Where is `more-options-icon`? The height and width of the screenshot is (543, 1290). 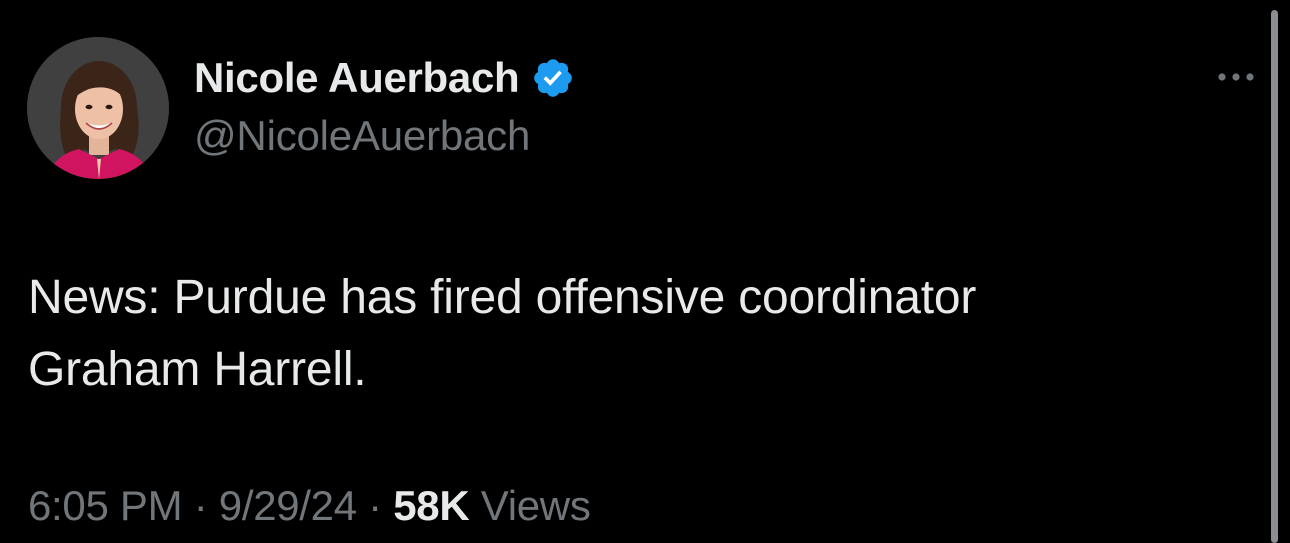
more-options-icon is located at coordinates (1236, 77).